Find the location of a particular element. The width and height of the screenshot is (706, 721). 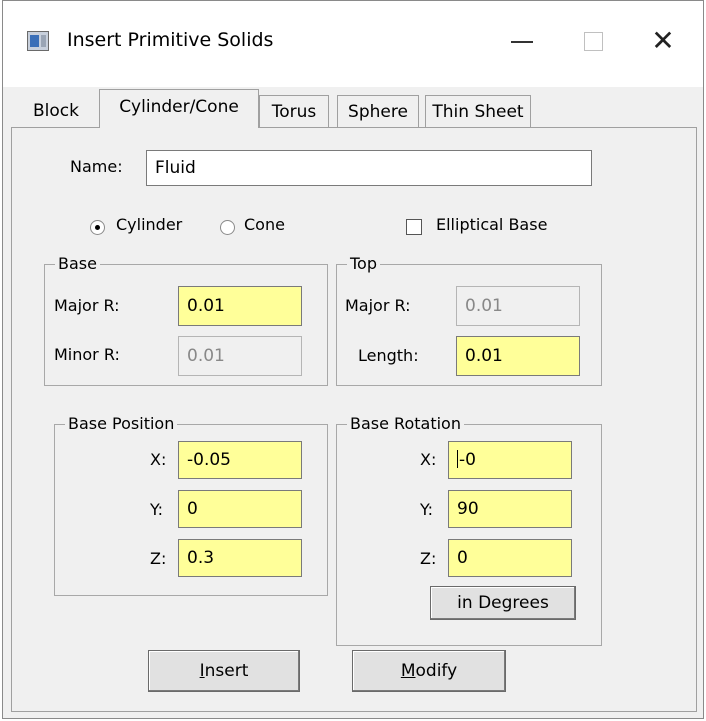

top-length-field: 0.01 is located at coordinates (518, 356).